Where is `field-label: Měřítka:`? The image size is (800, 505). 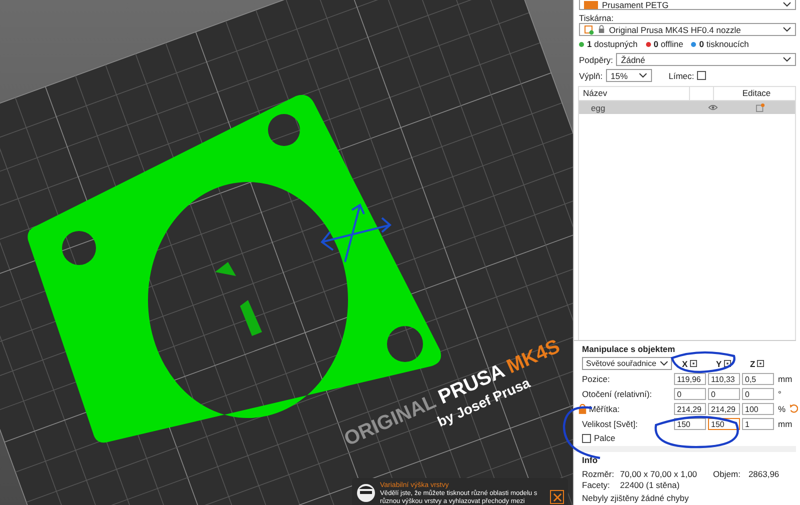 field-label: Měřítka: is located at coordinates (604, 409).